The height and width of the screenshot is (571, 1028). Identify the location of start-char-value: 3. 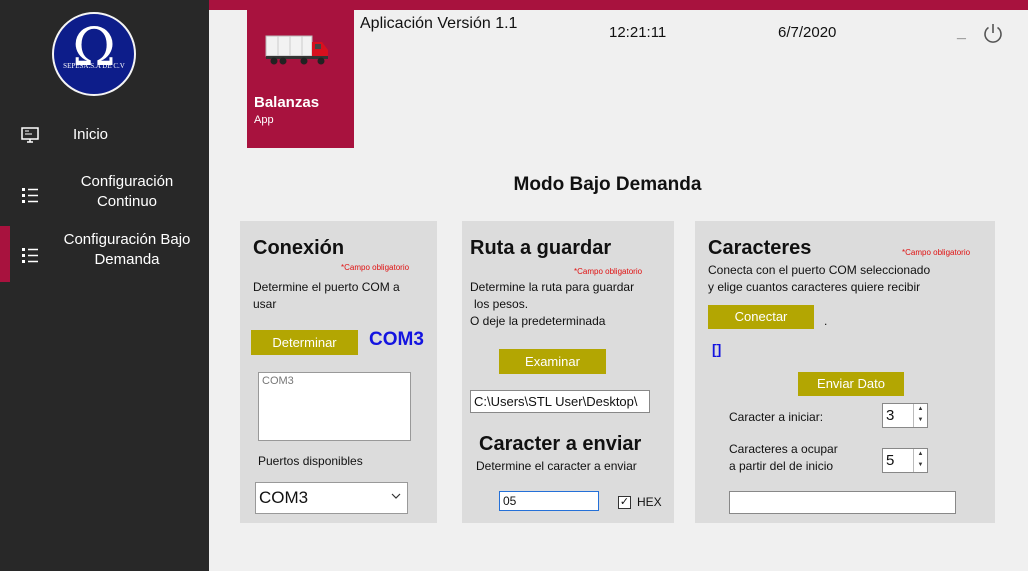
(890, 415).